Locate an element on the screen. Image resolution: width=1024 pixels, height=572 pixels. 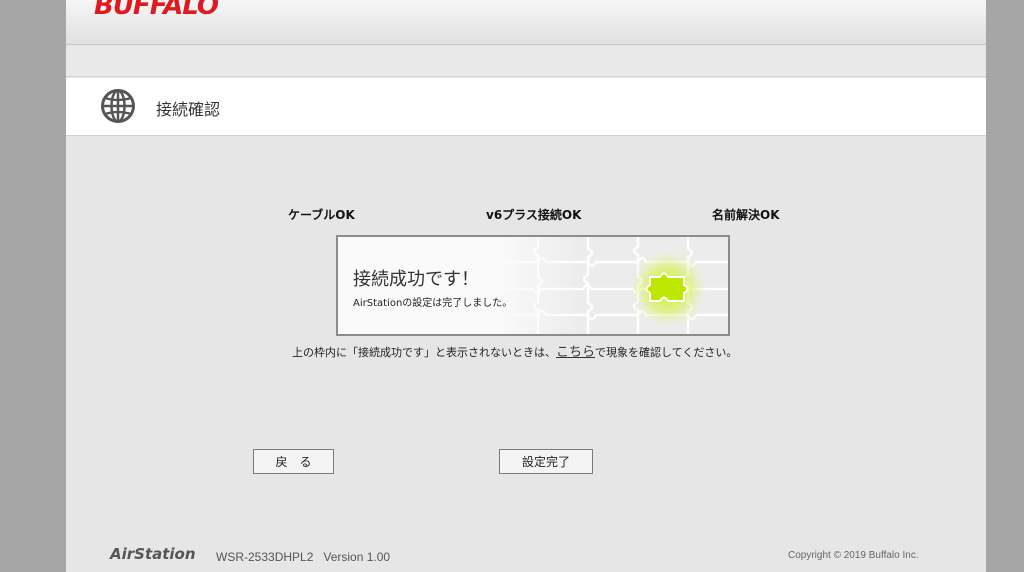
cable-status: ケーブルOK is located at coordinates (321, 215).